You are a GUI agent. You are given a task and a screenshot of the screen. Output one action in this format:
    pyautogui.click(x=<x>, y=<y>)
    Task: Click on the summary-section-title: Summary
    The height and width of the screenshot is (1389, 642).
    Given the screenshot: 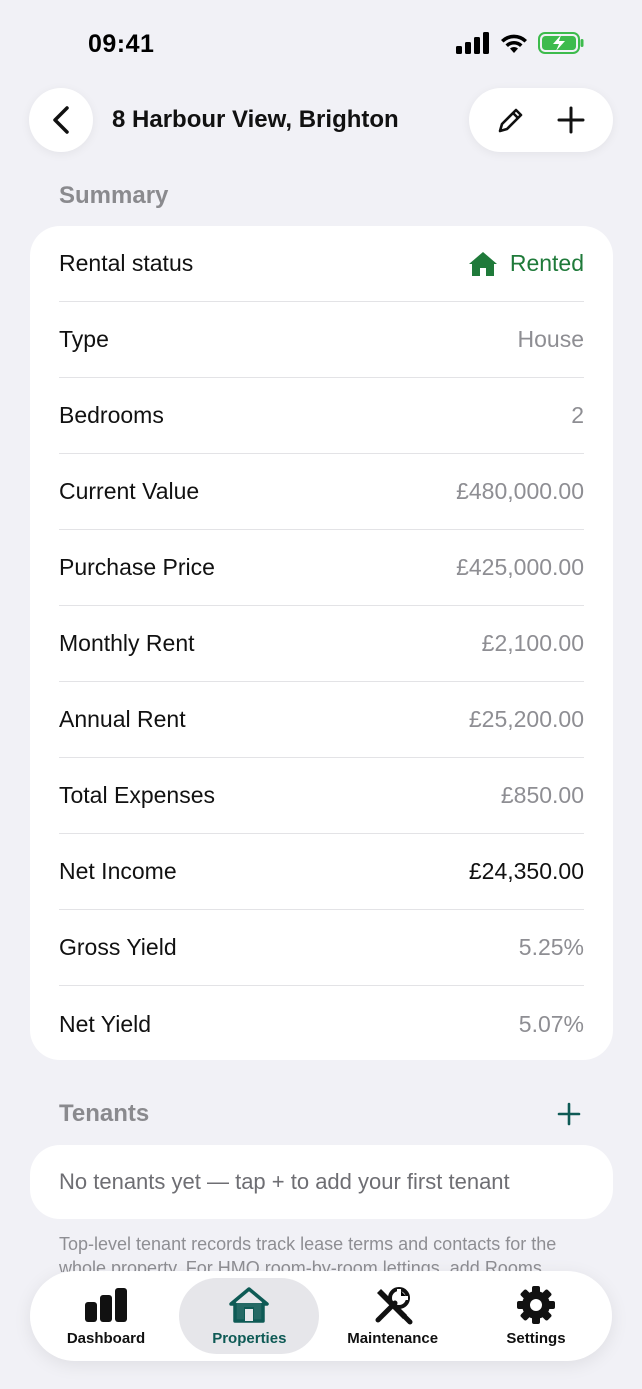 What is the action you would take?
    pyautogui.click(x=114, y=195)
    